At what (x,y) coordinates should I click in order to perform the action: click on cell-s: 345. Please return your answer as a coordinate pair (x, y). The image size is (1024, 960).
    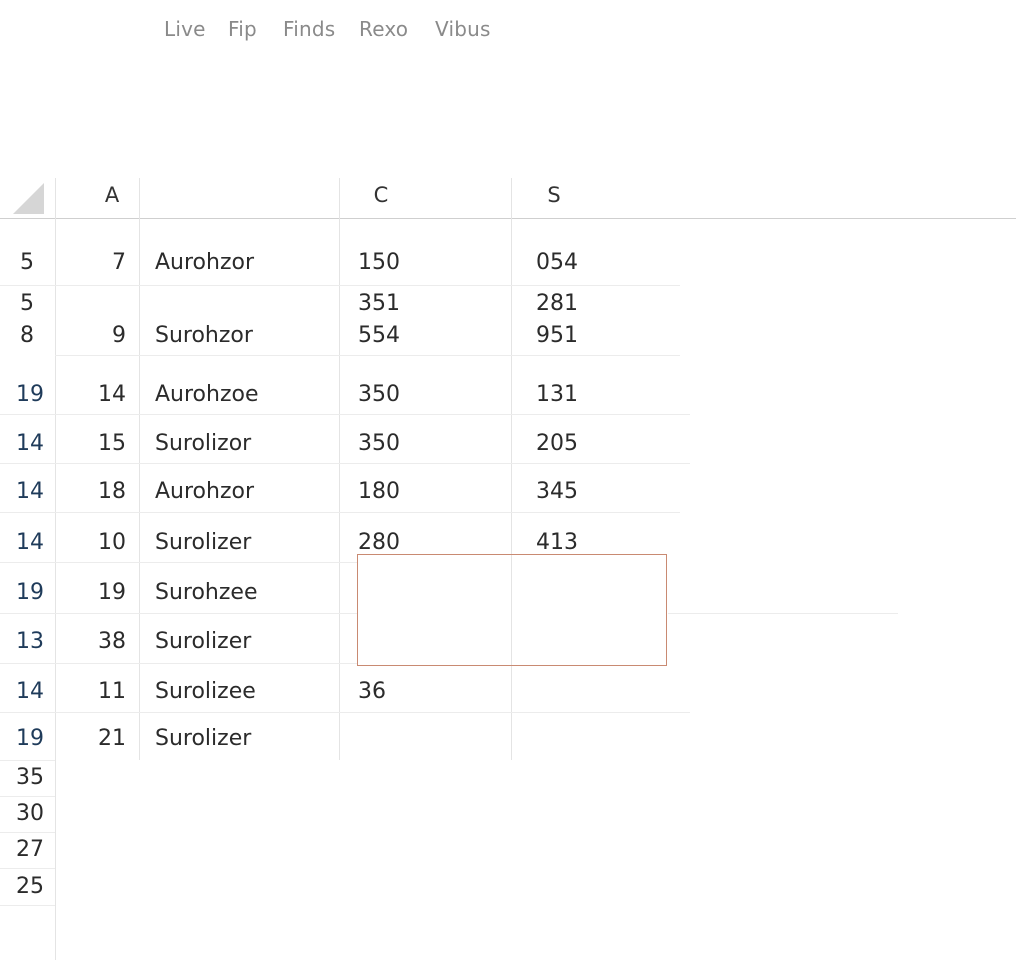
    Looking at the image, I should click on (557, 492).